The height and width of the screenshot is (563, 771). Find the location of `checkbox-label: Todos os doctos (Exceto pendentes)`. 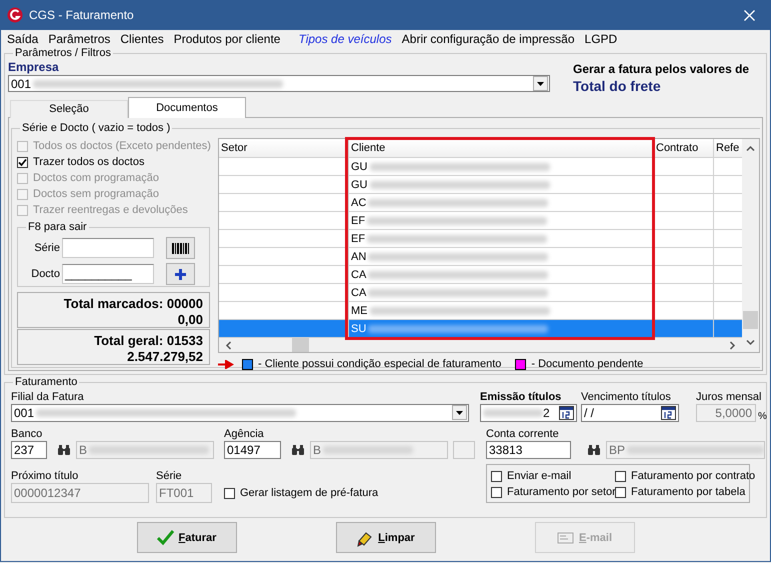

checkbox-label: Todos os doctos (Exceto pendentes) is located at coordinates (122, 146).